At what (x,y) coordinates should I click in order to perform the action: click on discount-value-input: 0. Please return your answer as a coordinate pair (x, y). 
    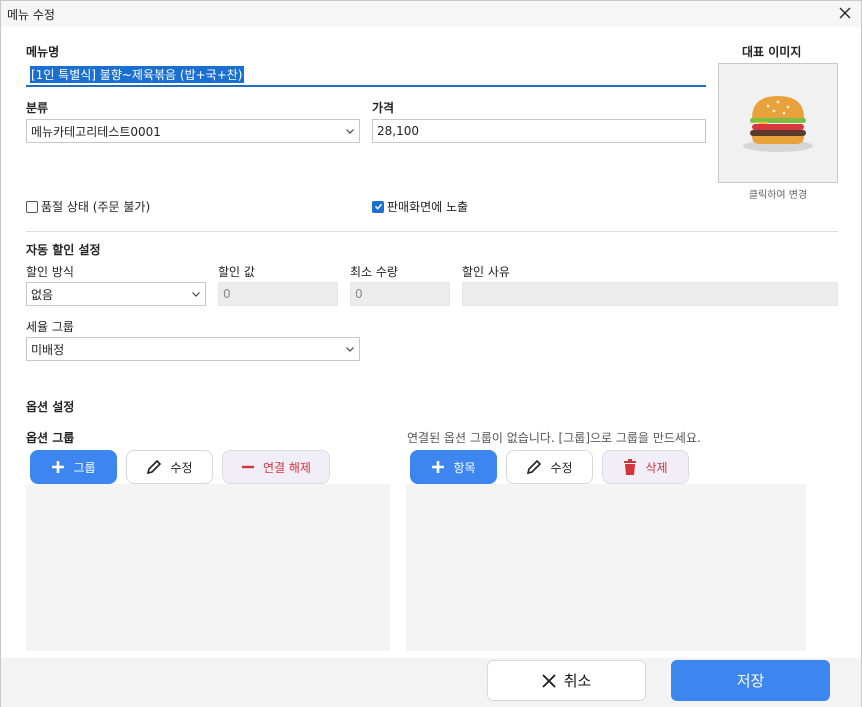
    Looking at the image, I should click on (278, 294).